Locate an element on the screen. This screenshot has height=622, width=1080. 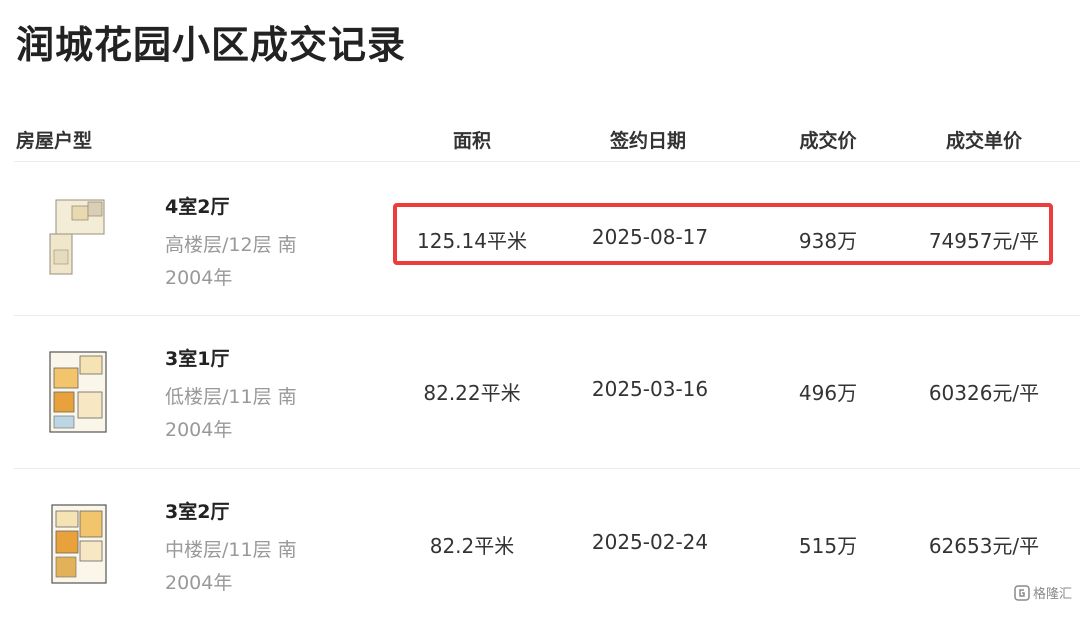
row-floor: 高楼层/12层 南 is located at coordinates (231, 245).